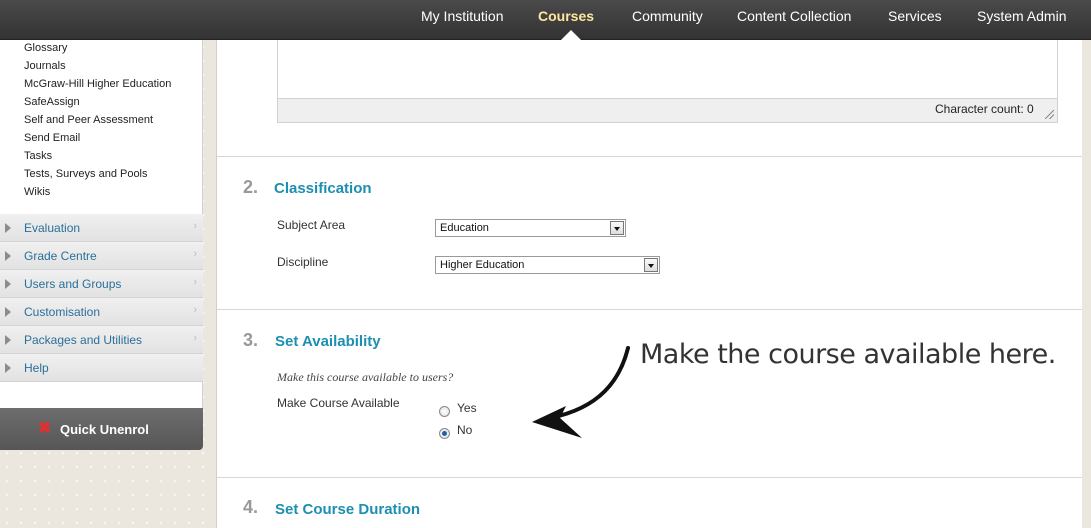  Describe the element at coordinates (462, 20) in the screenshot. I see `nav-my-institution: My Institution` at that location.